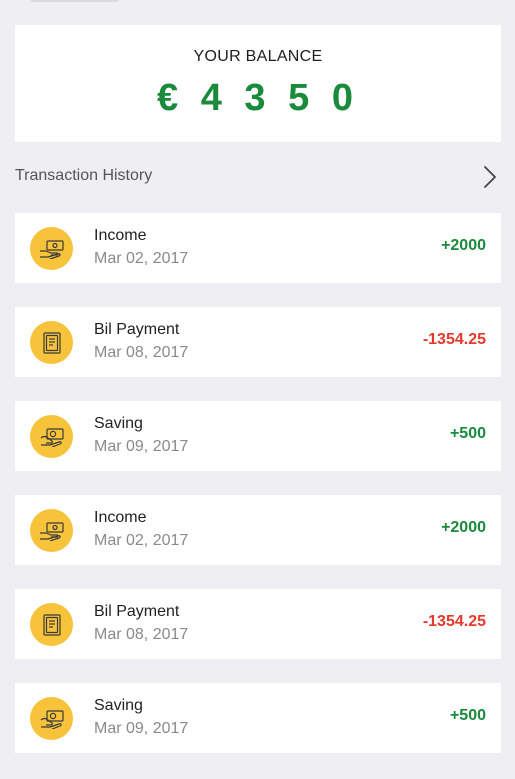 Image resolution: width=515 pixels, height=779 pixels. What do you see at coordinates (490, 177) in the screenshot?
I see `chevron-right-icon` at bounding box center [490, 177].